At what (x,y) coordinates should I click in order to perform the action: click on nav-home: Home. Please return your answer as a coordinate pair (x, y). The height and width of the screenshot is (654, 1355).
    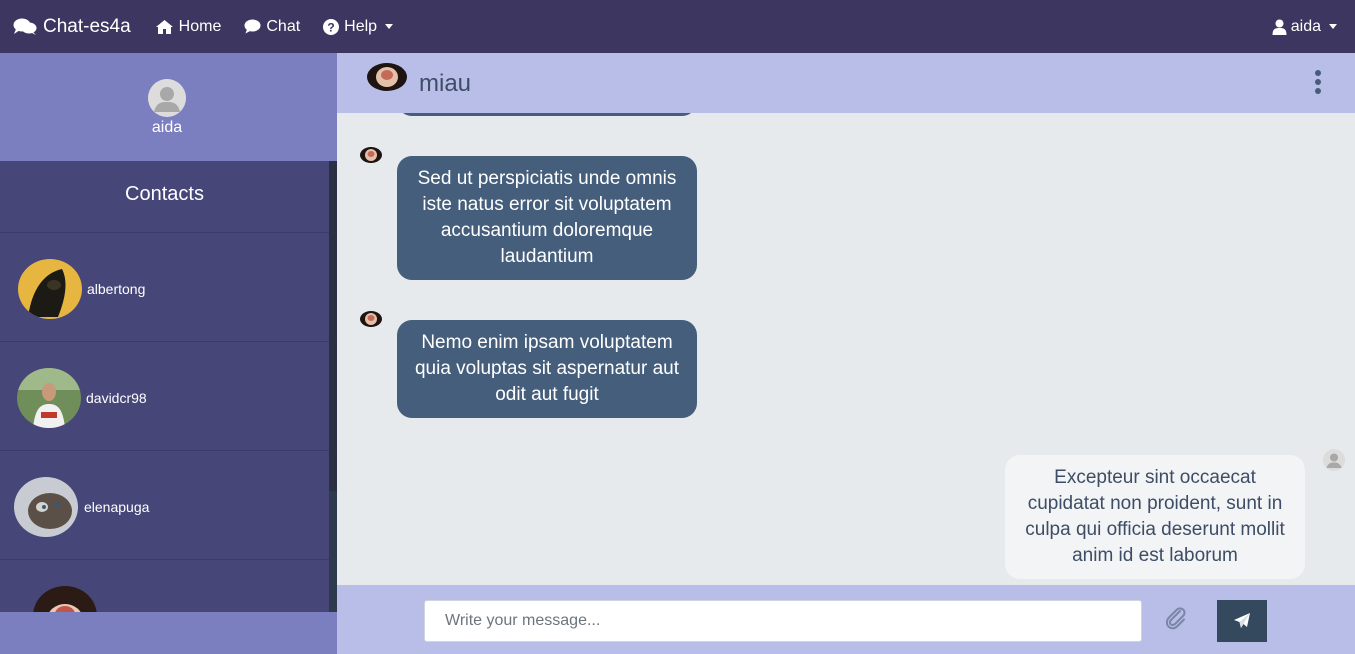
    Looking at the image, I should click on (188, 26).